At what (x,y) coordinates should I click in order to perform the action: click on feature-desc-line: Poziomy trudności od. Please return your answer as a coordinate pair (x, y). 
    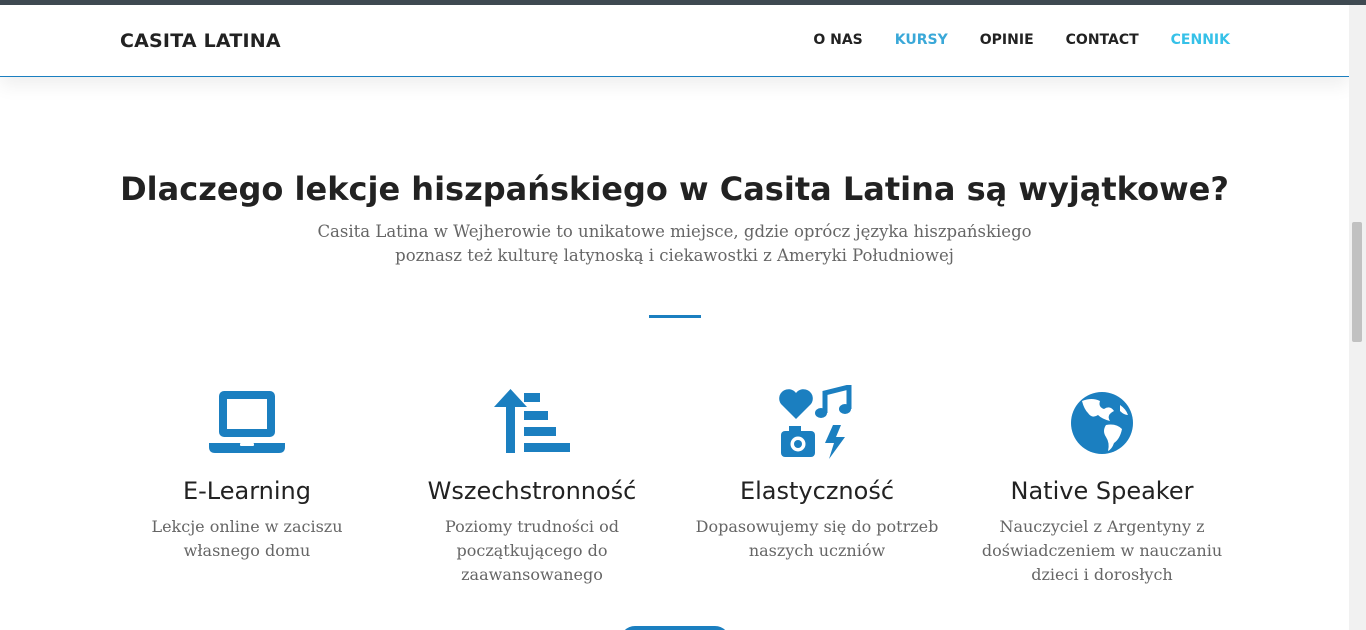
    Looking at the image, I should click on (532, 526).